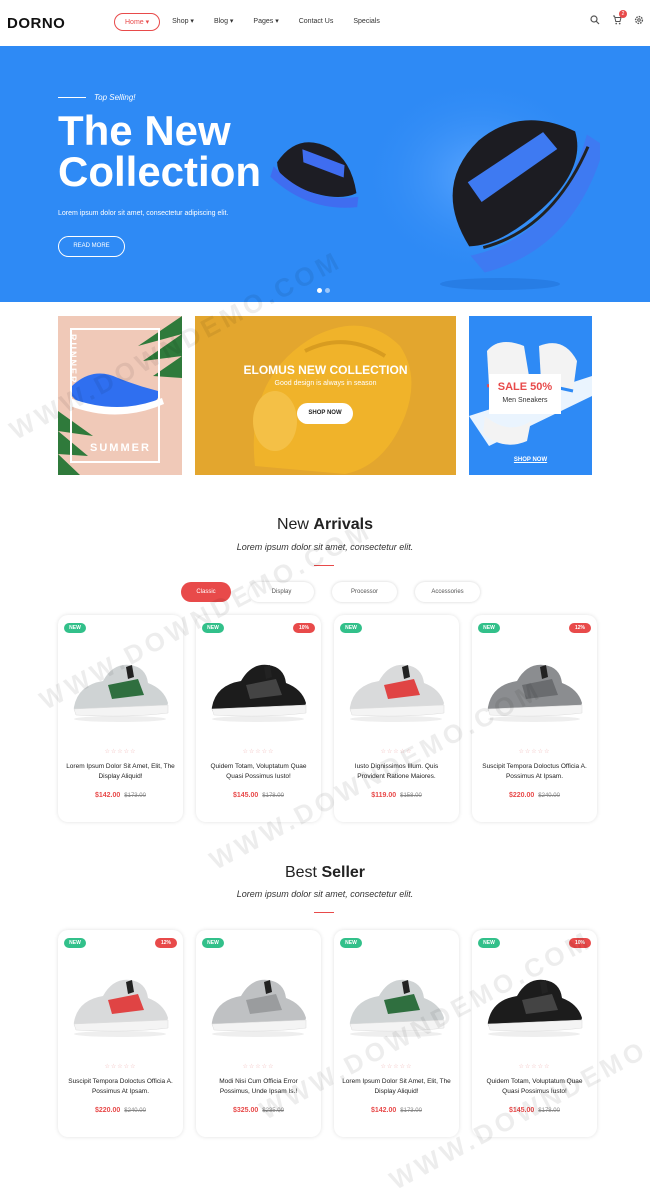  I want to click on product-price: $325.00 $235.00, so click(258, 1110).